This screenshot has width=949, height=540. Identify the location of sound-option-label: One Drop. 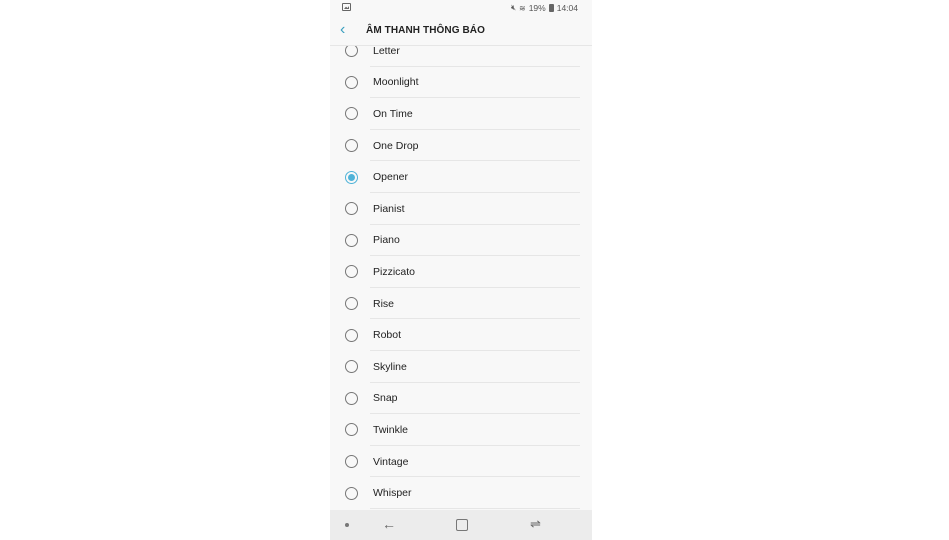
(396, 145).